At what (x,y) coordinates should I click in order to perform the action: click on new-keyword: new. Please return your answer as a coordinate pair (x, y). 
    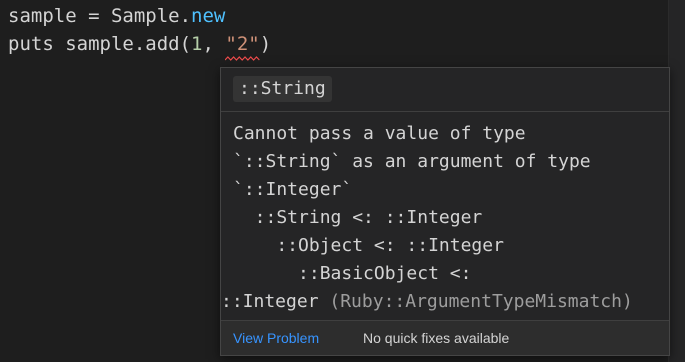
    Looking at the image, I should click on (208, 16).